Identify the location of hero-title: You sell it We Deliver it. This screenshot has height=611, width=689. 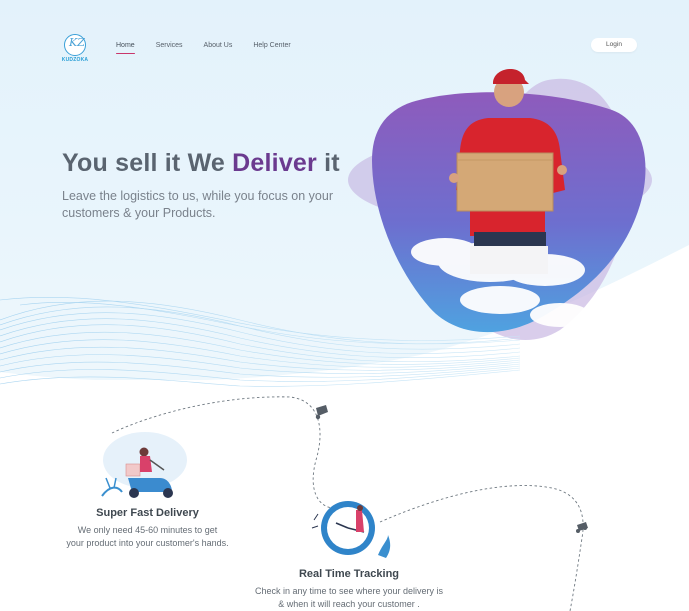
(201, 163).